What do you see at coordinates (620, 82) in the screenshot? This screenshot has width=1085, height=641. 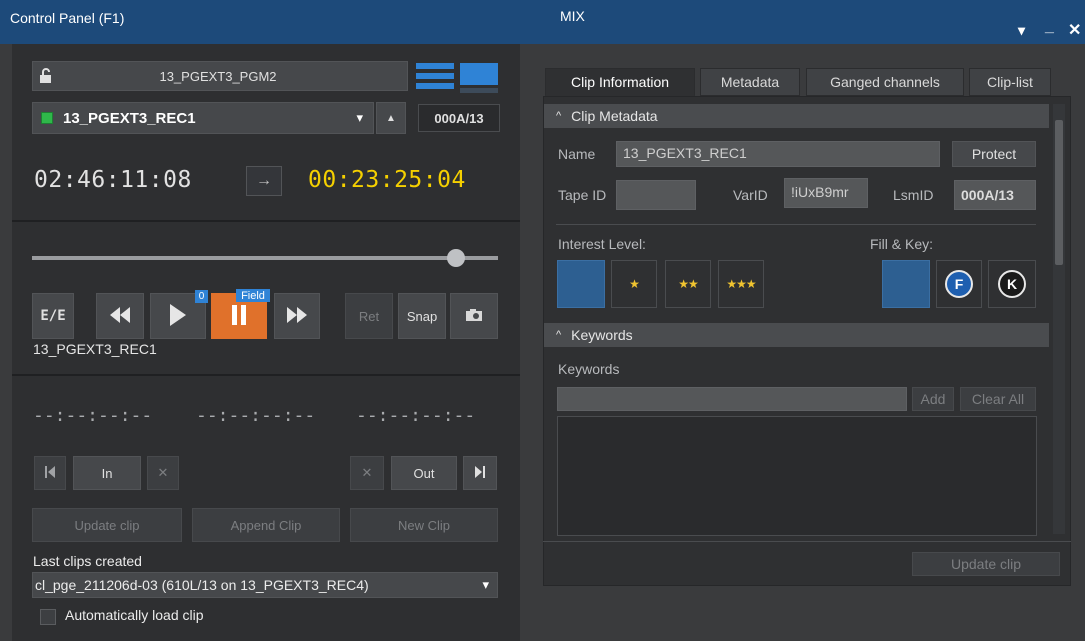 I see `tab-clip-information: Clip Information` at bounding box center [620, 82].